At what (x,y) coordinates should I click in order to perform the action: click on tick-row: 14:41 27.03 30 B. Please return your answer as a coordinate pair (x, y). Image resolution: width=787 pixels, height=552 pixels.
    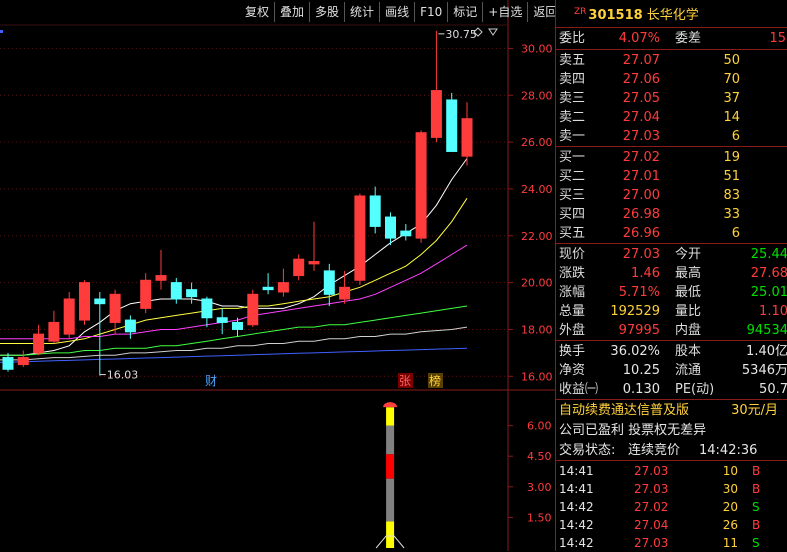
    Looking at the image, I should click on (671, 489).